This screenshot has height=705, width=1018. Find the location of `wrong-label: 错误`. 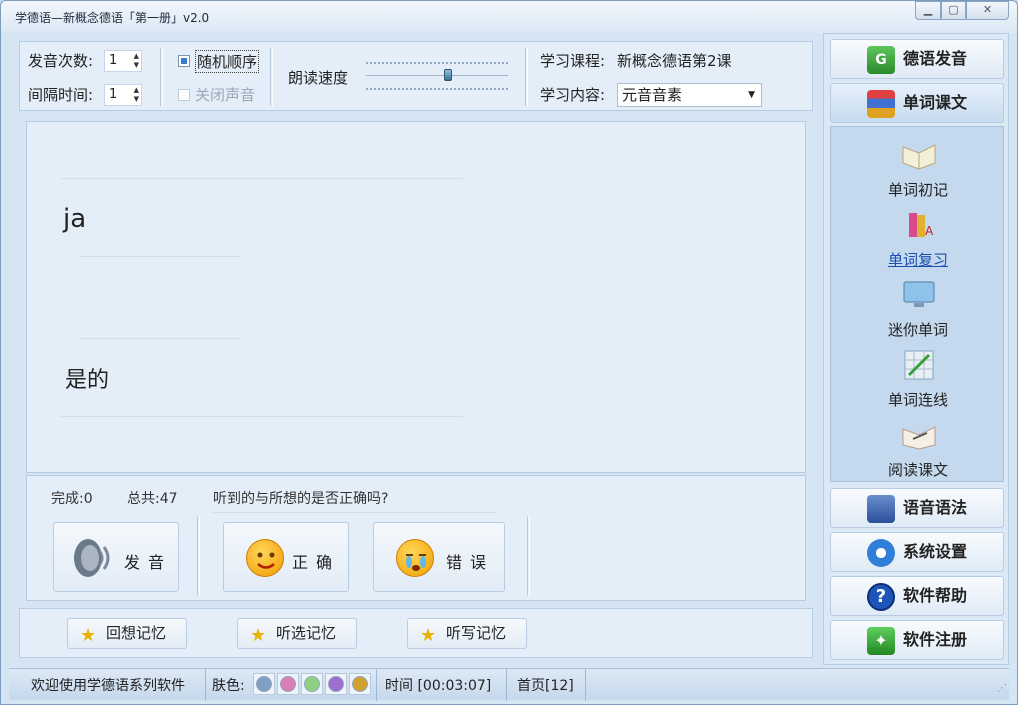

wrong-label: 错误 is located at coordinates (470, 562).